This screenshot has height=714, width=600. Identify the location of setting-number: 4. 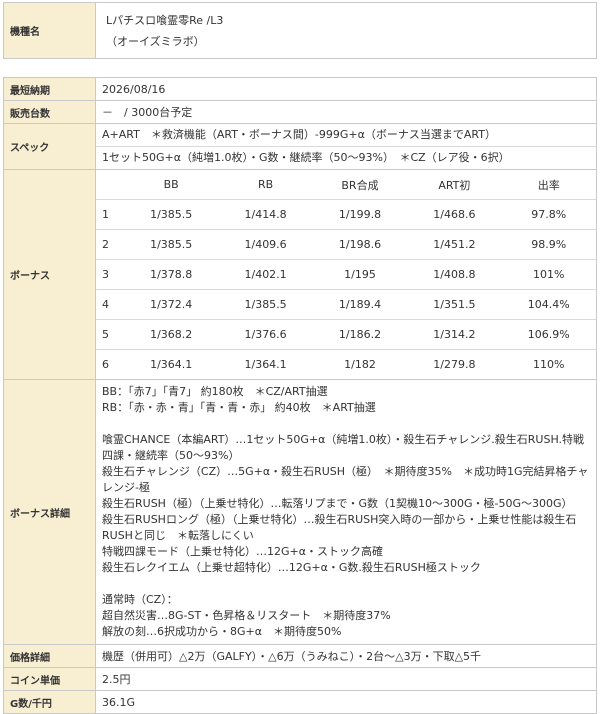
(110, 304).